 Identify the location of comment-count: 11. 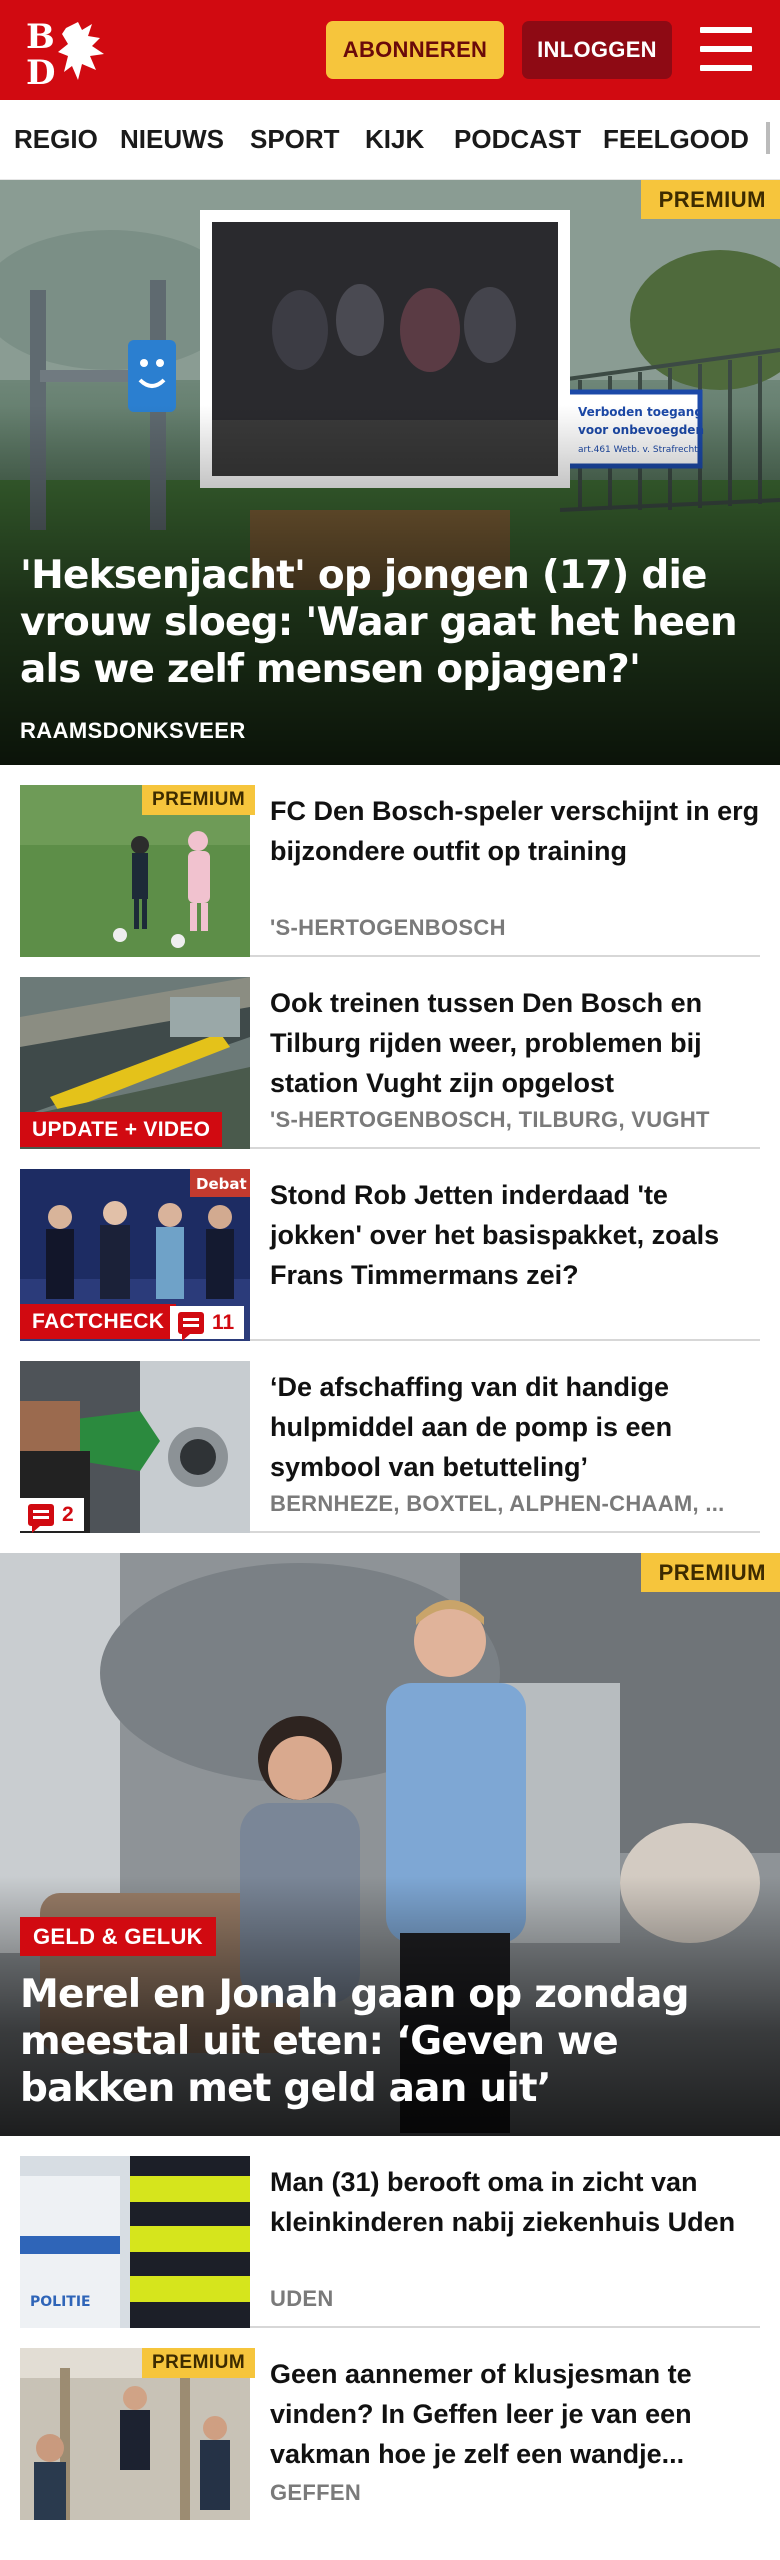
(207, 1323).